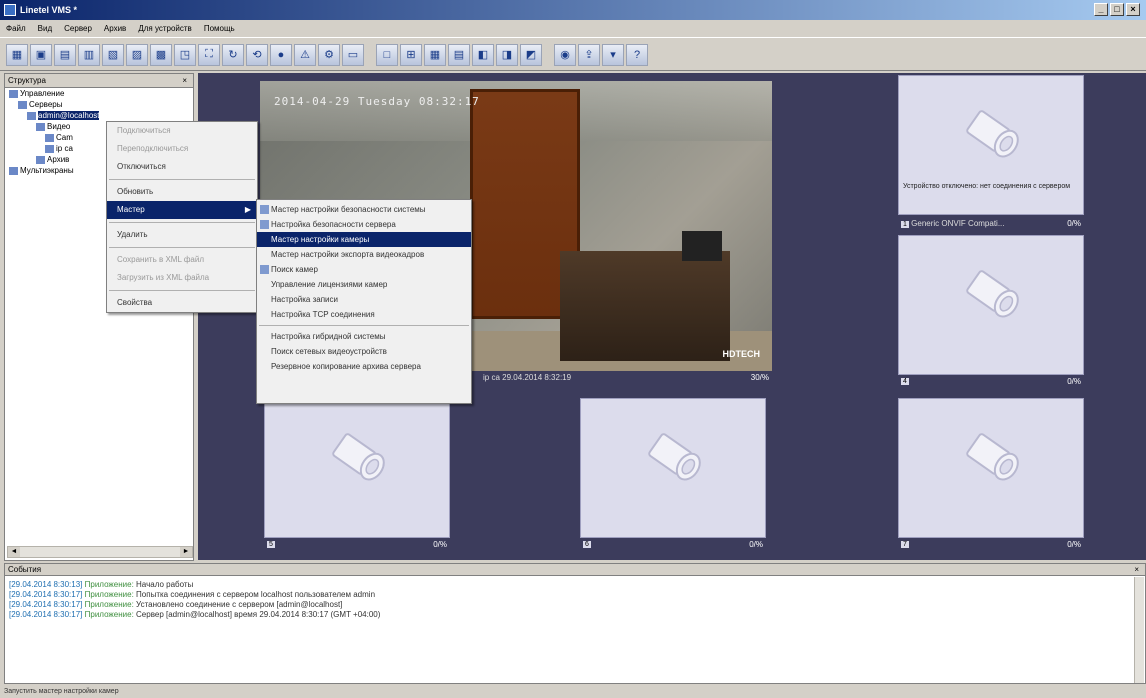 The width and height of the screenshot is (1146, 698). What do you see at coordinates (137, 54) in the screenshot?
I see `grid-4-icon: ▨` at bounding box center [137, 54].